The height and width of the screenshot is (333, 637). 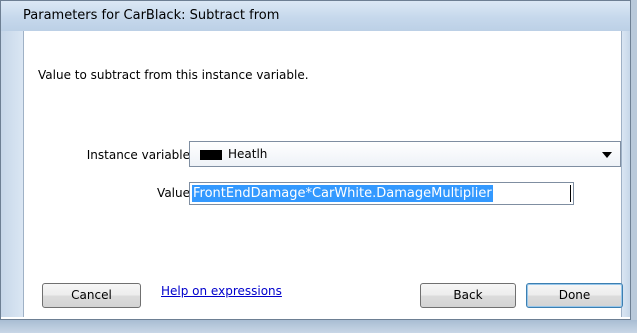 I want to click on cancel-button: Cancel, so click(x=91, y=295).